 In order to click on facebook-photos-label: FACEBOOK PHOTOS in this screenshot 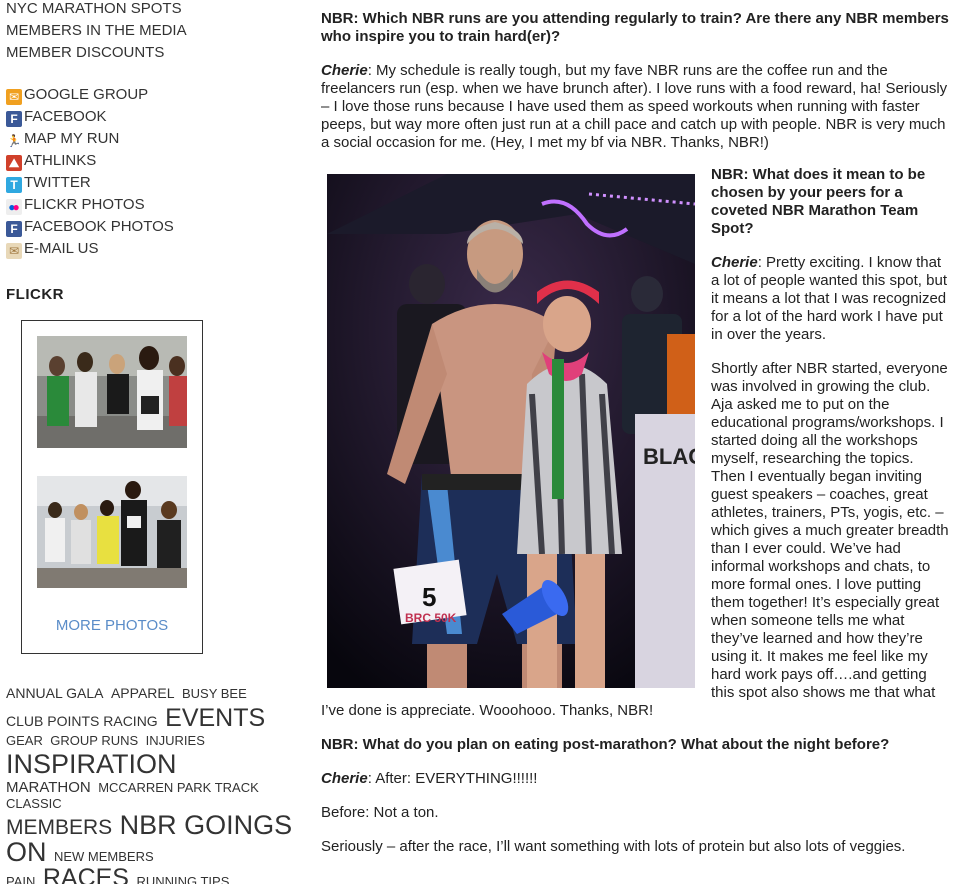, I will do `click(99, 226)`.